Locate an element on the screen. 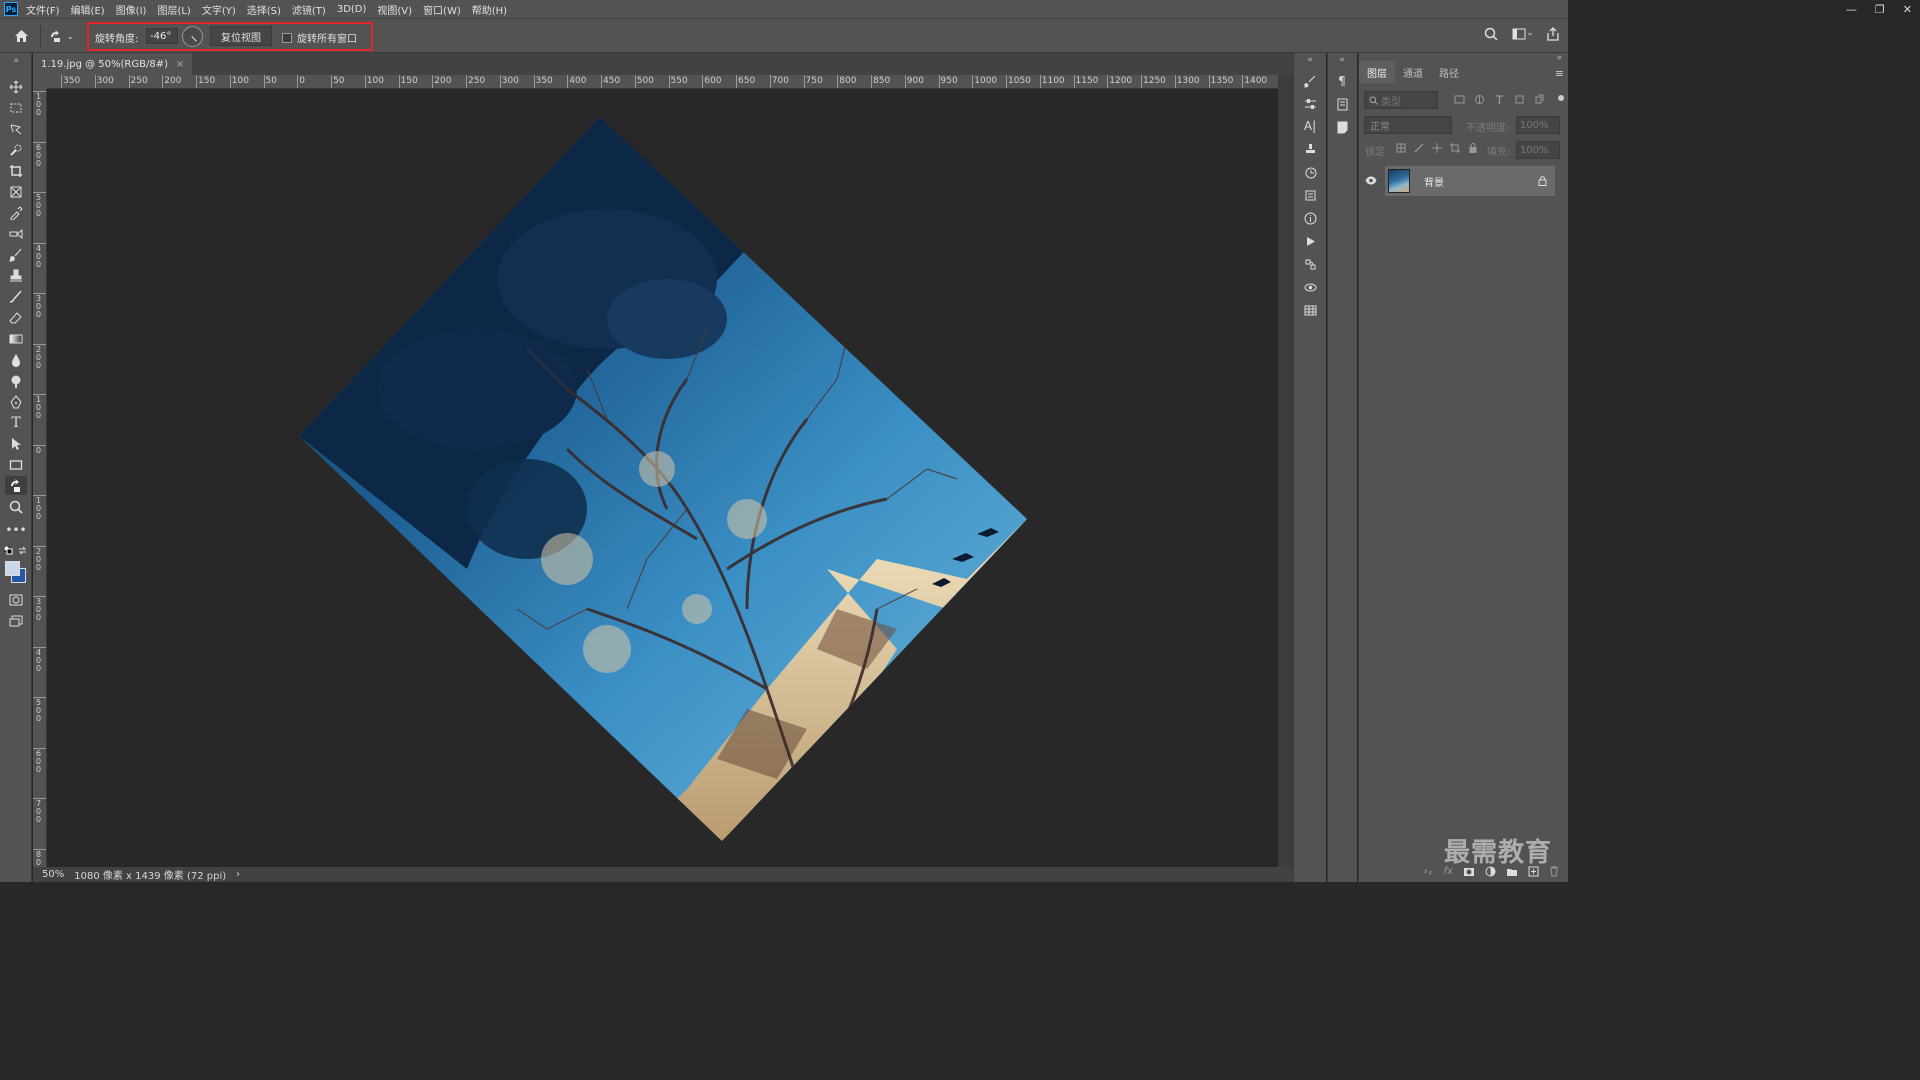  rotate-view-tool is located at coordinates (16, 485).